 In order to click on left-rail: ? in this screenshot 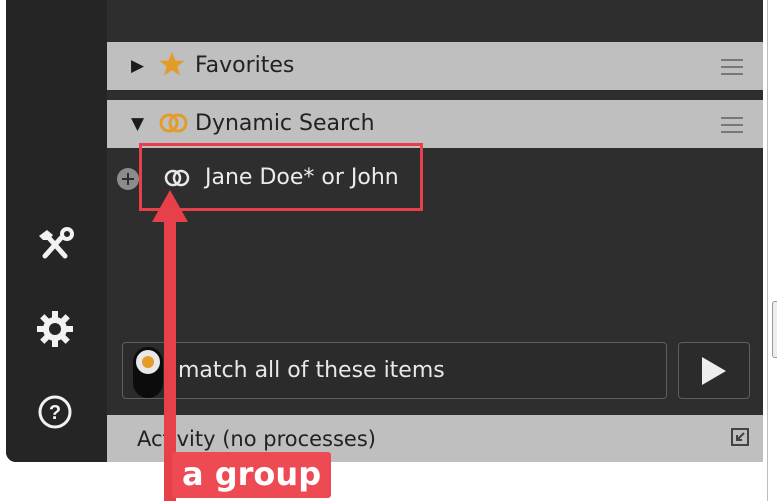, I will do `click(56, 231)`.